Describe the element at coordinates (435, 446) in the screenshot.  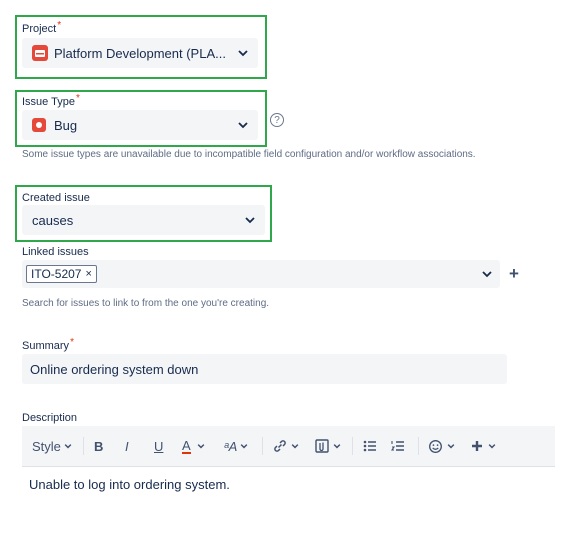
I see `emoji-icon` at that location.